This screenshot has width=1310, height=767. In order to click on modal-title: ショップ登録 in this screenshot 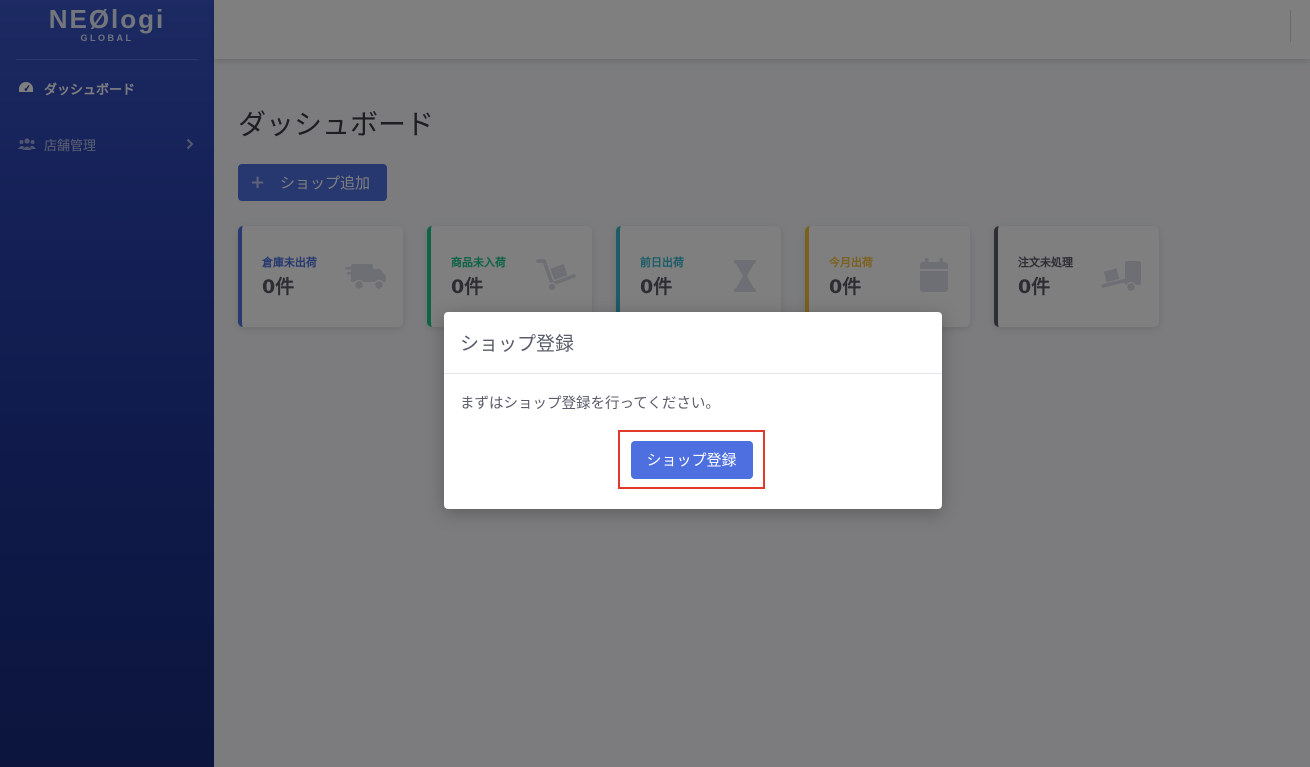, I will do `click(517, 344)`.